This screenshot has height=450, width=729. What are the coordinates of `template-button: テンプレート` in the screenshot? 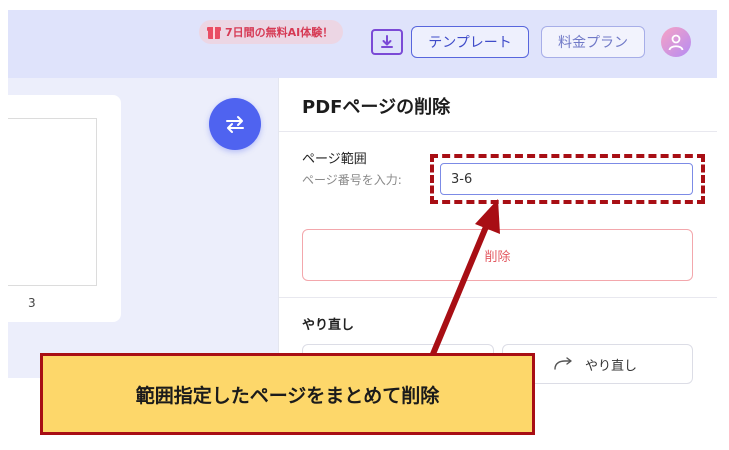 It's located at (470, 42).